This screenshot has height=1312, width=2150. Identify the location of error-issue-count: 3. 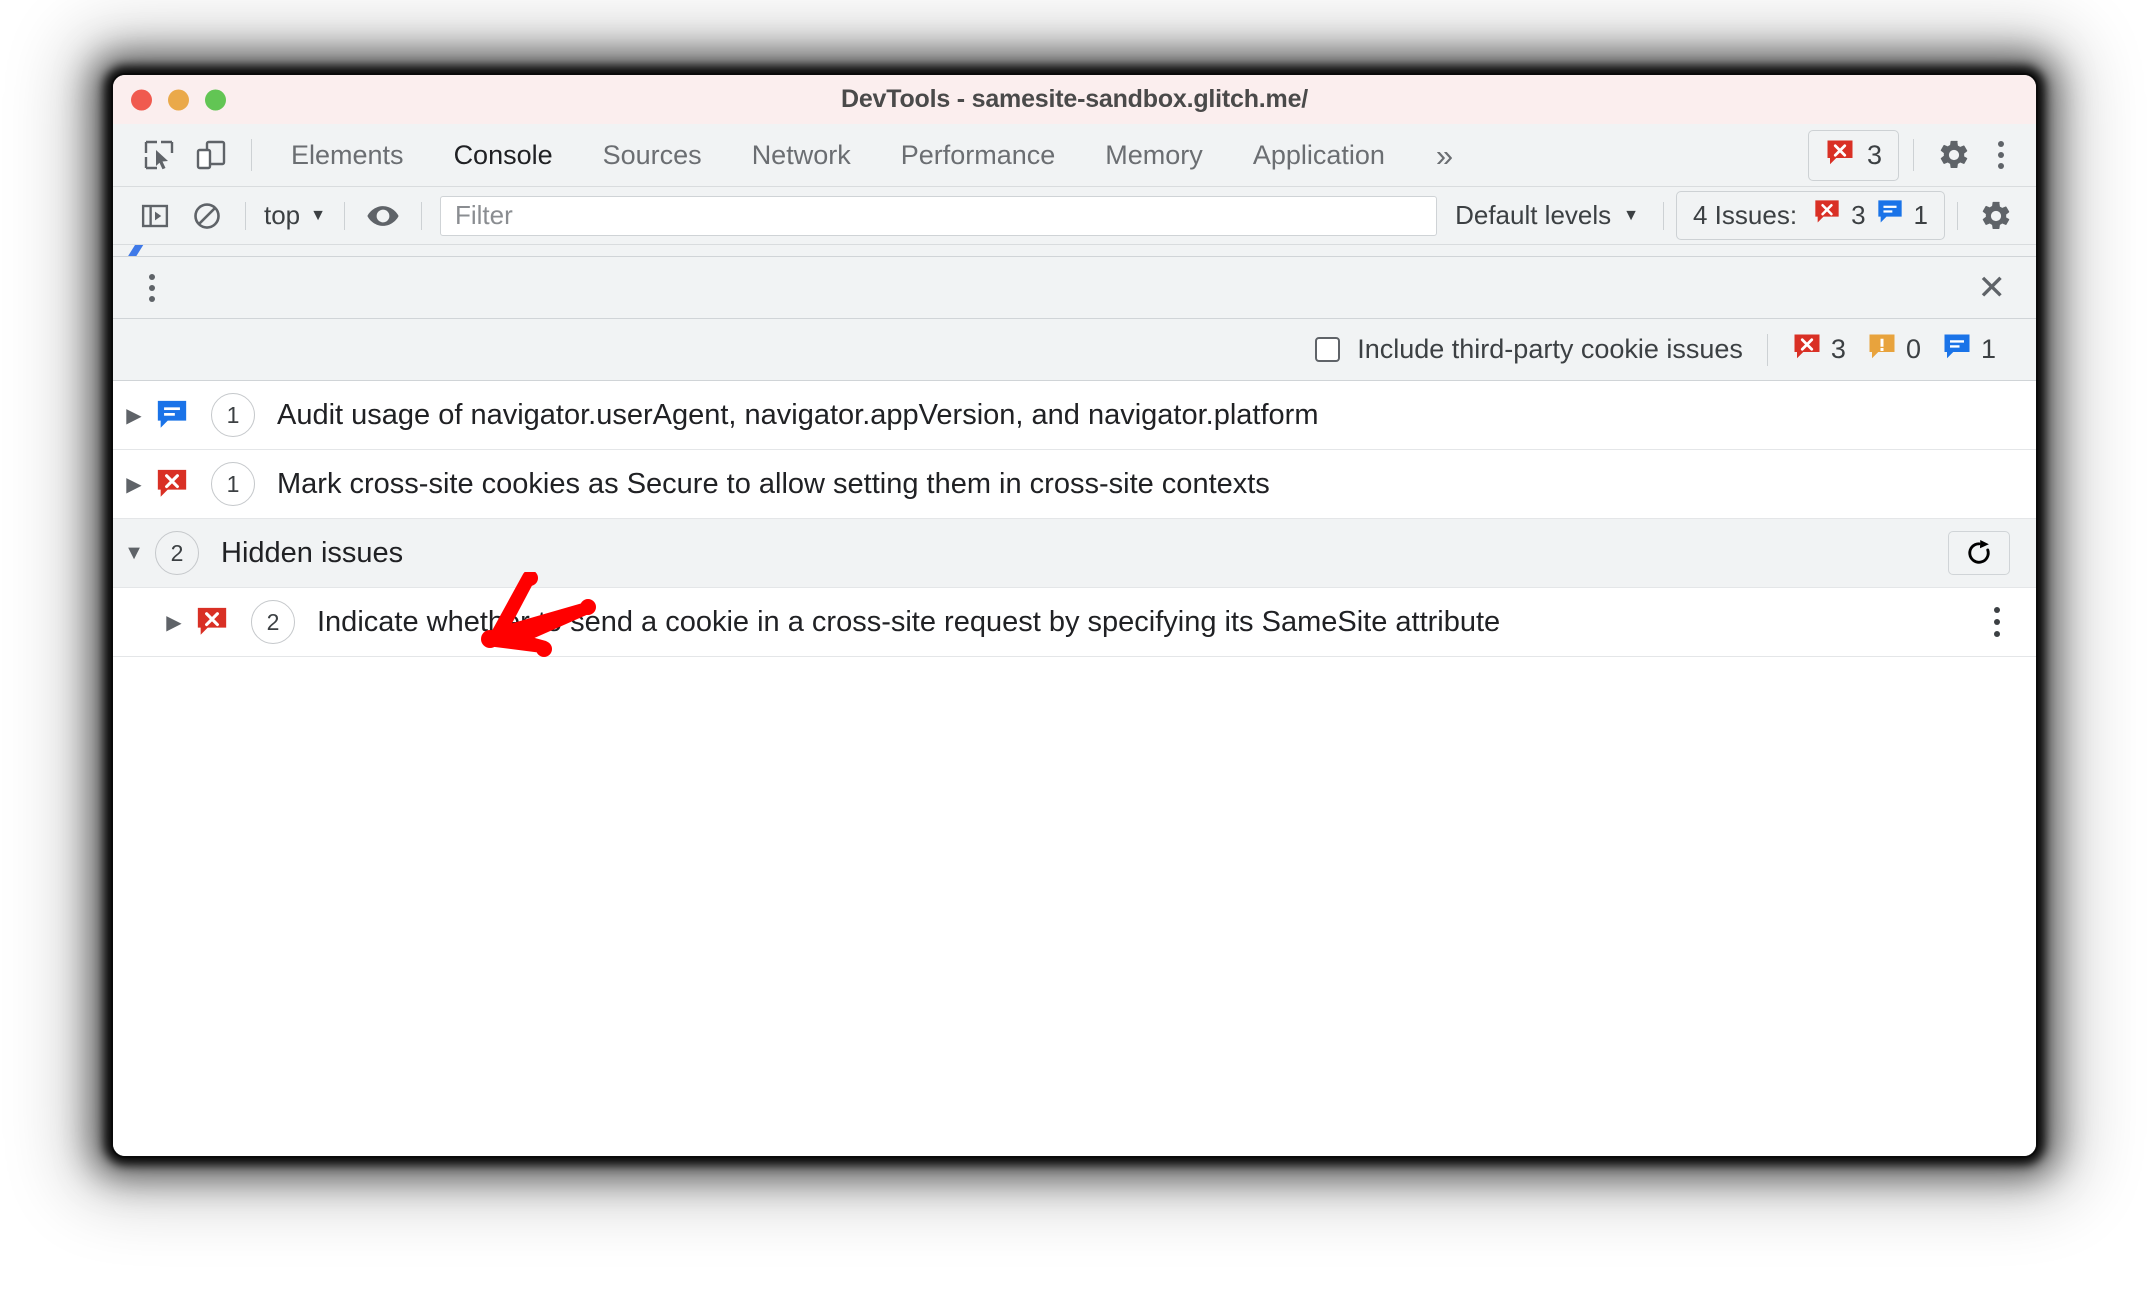
(1838, 349).